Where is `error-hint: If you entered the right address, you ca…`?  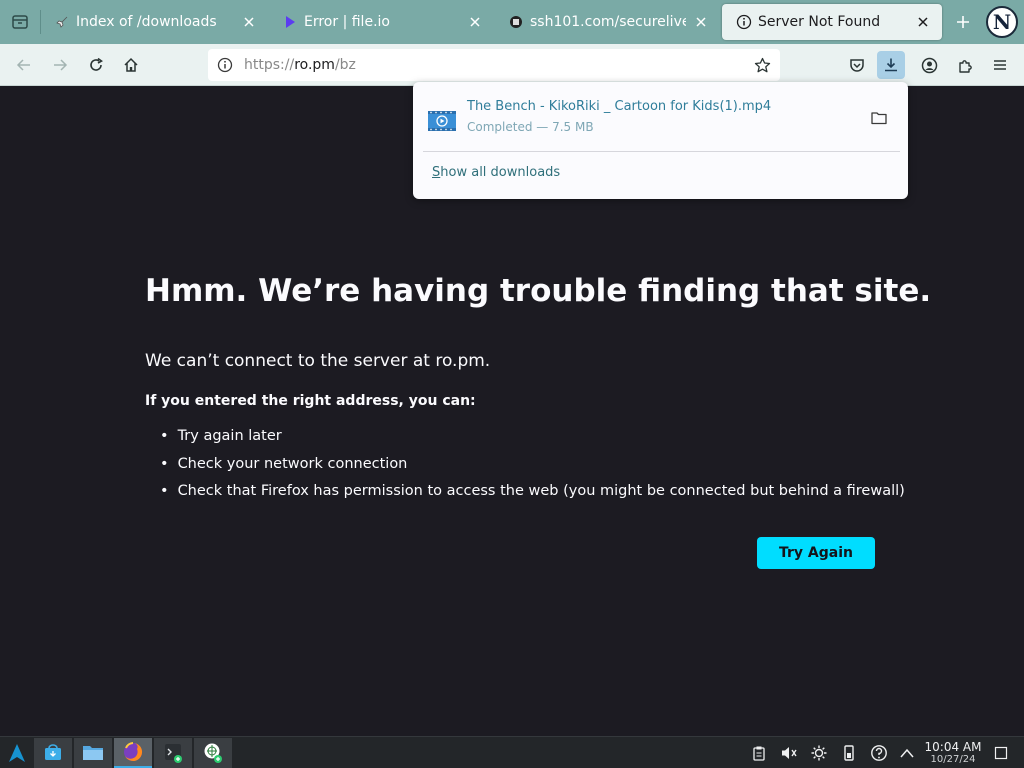 error-hint: If you entered the right address, you ca… is located at coordinates (310, 401).